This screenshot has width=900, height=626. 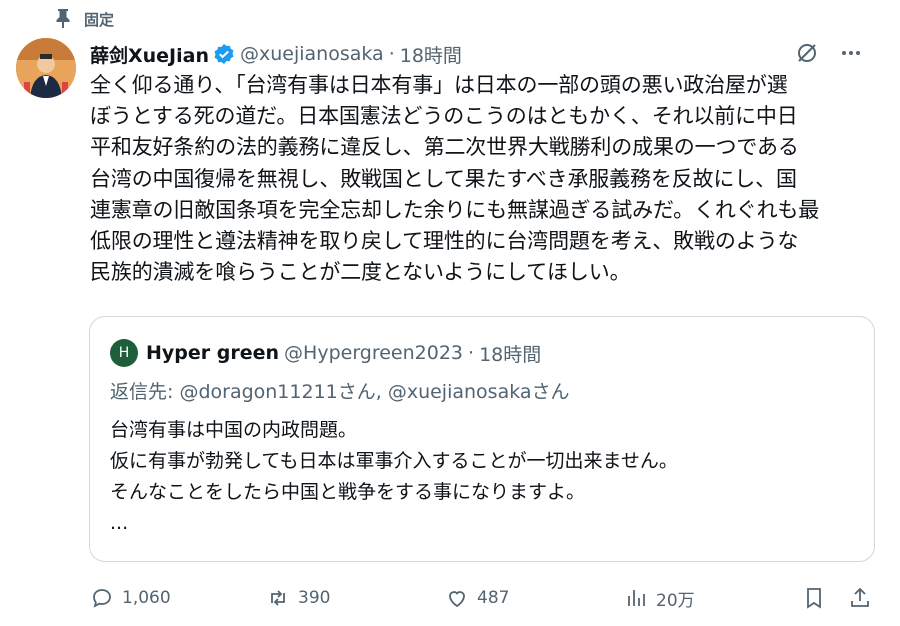 I want to click on like-button: 487, so click(x=477, y=598).